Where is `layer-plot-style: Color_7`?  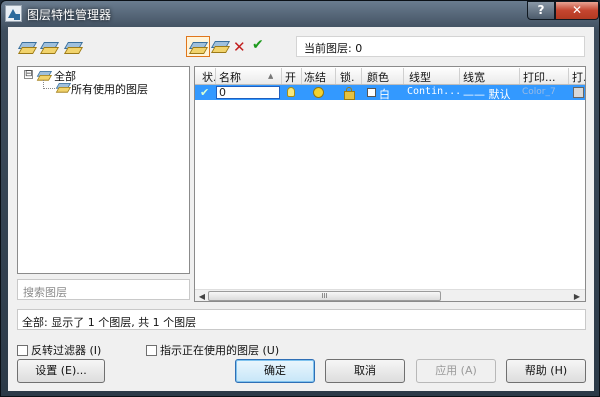
layer-plot-style: Color_7 is located at coordinates (539, 92).